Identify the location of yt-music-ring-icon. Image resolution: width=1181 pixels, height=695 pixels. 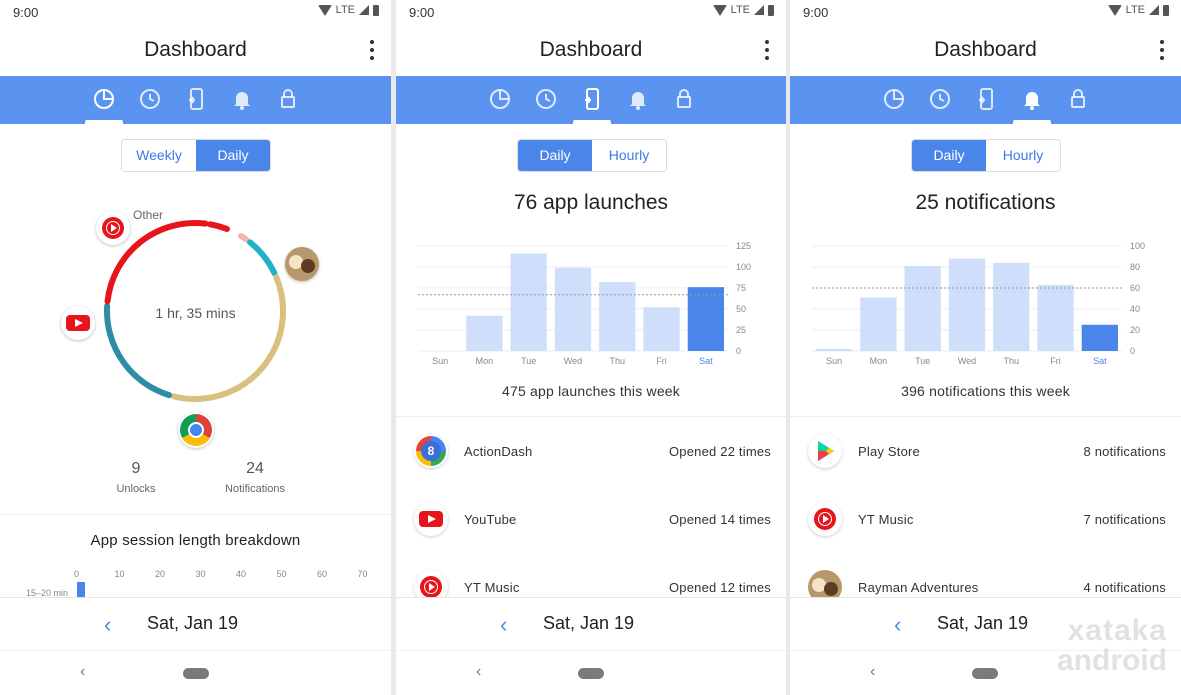
(113, 228).